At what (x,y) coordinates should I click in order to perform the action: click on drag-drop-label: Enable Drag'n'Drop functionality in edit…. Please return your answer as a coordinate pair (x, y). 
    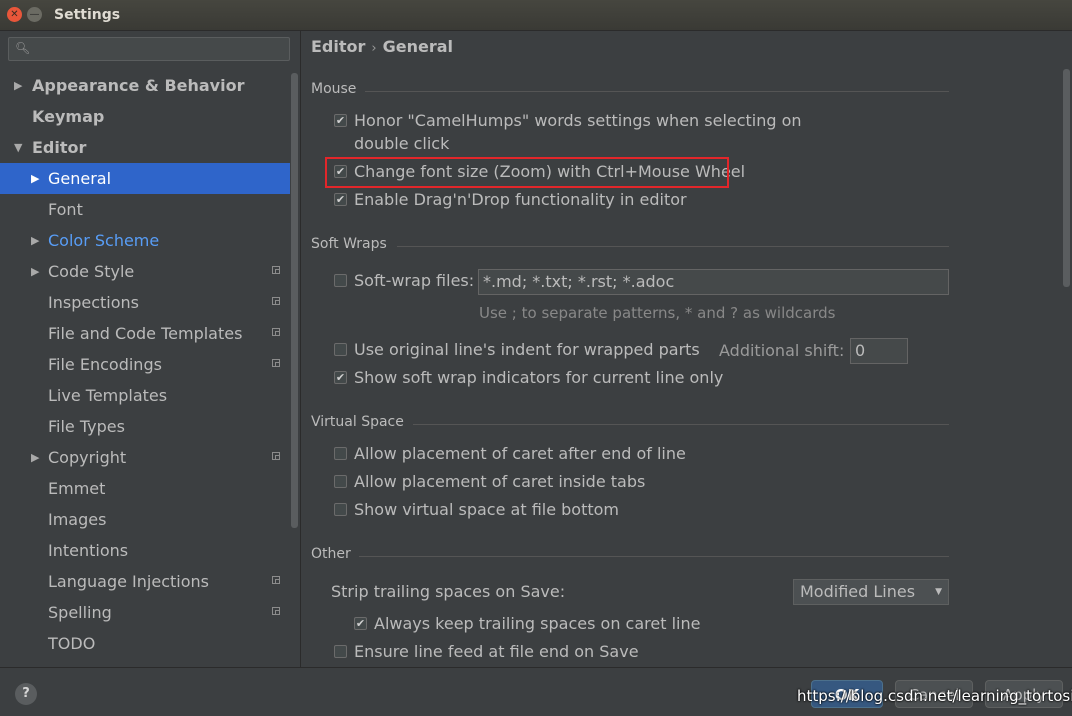
    Looking at the image, I should click on (520, 199).